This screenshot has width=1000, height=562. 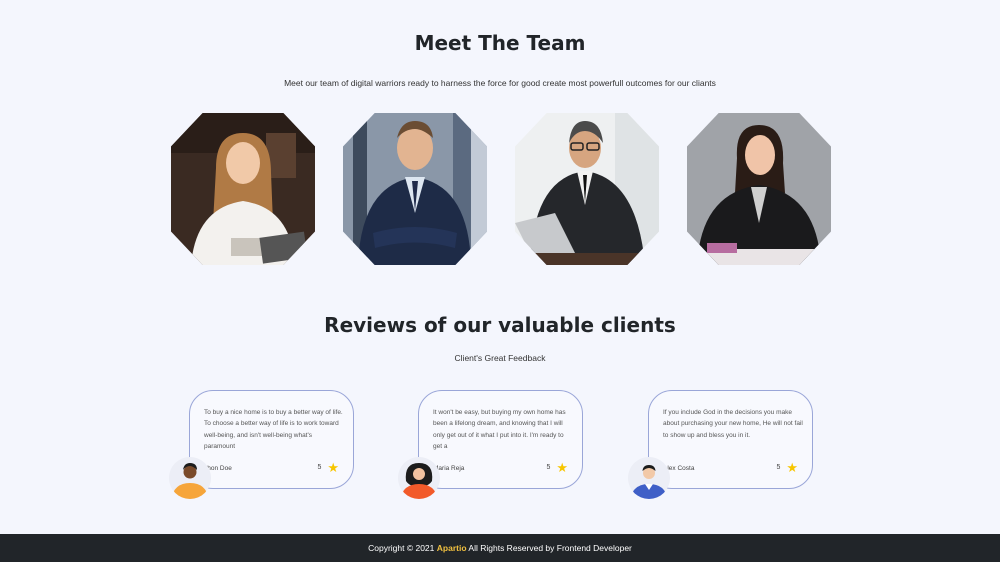 What do you see at coordinates (500, 358) in the screenshot?
I see `reviews-subtitle: Client's Great Feedback` at bounding box center [500, 358].